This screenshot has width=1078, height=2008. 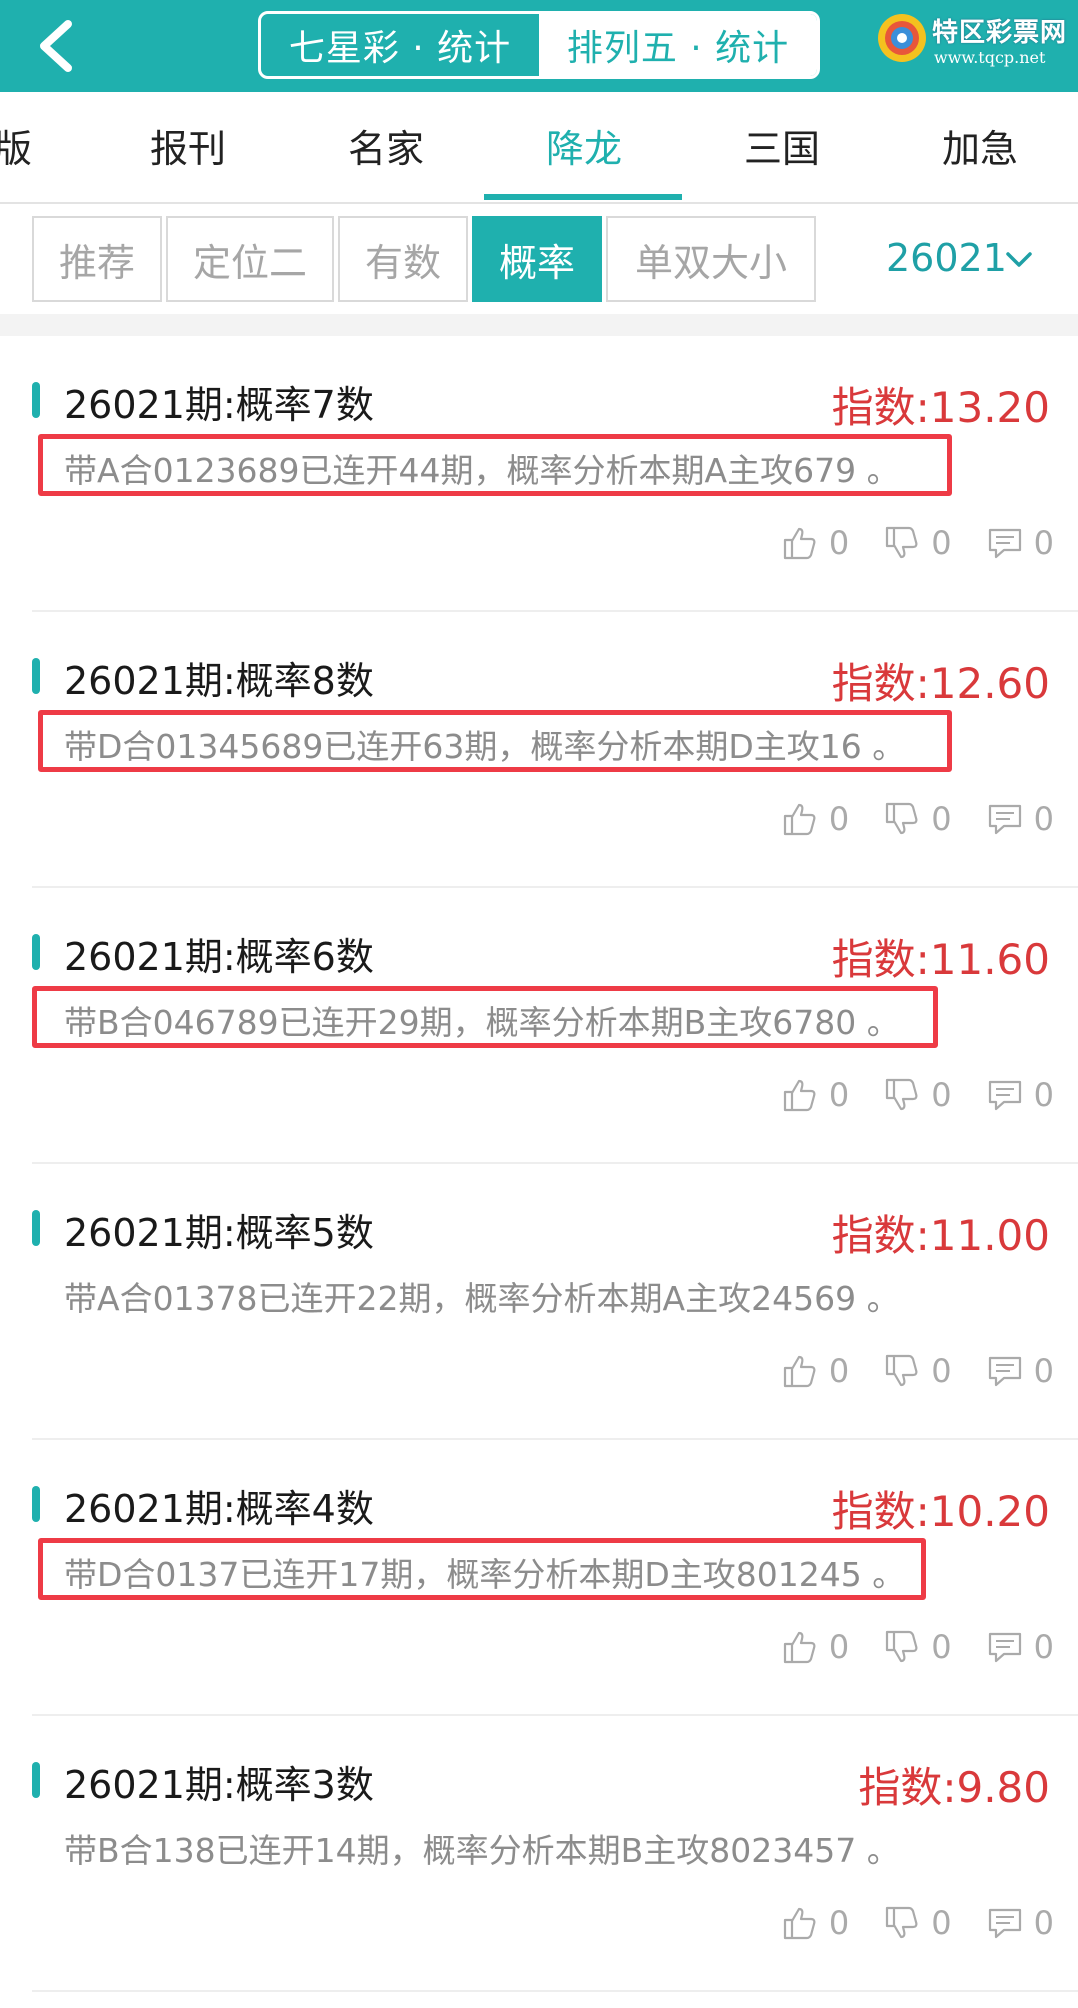 I want to click on item-title: 26021期:概率3数, so click(x=219, y=1785).